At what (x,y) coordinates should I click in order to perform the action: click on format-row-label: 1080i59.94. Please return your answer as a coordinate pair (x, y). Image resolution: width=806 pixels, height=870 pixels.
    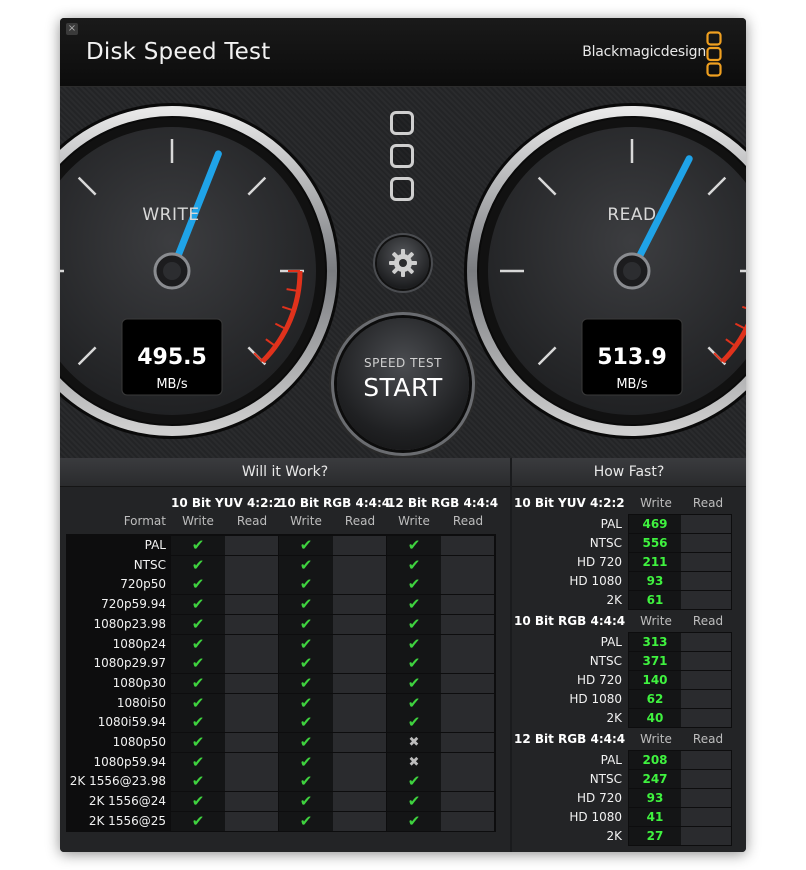
    Looking at the image, I should click on (131, 722).